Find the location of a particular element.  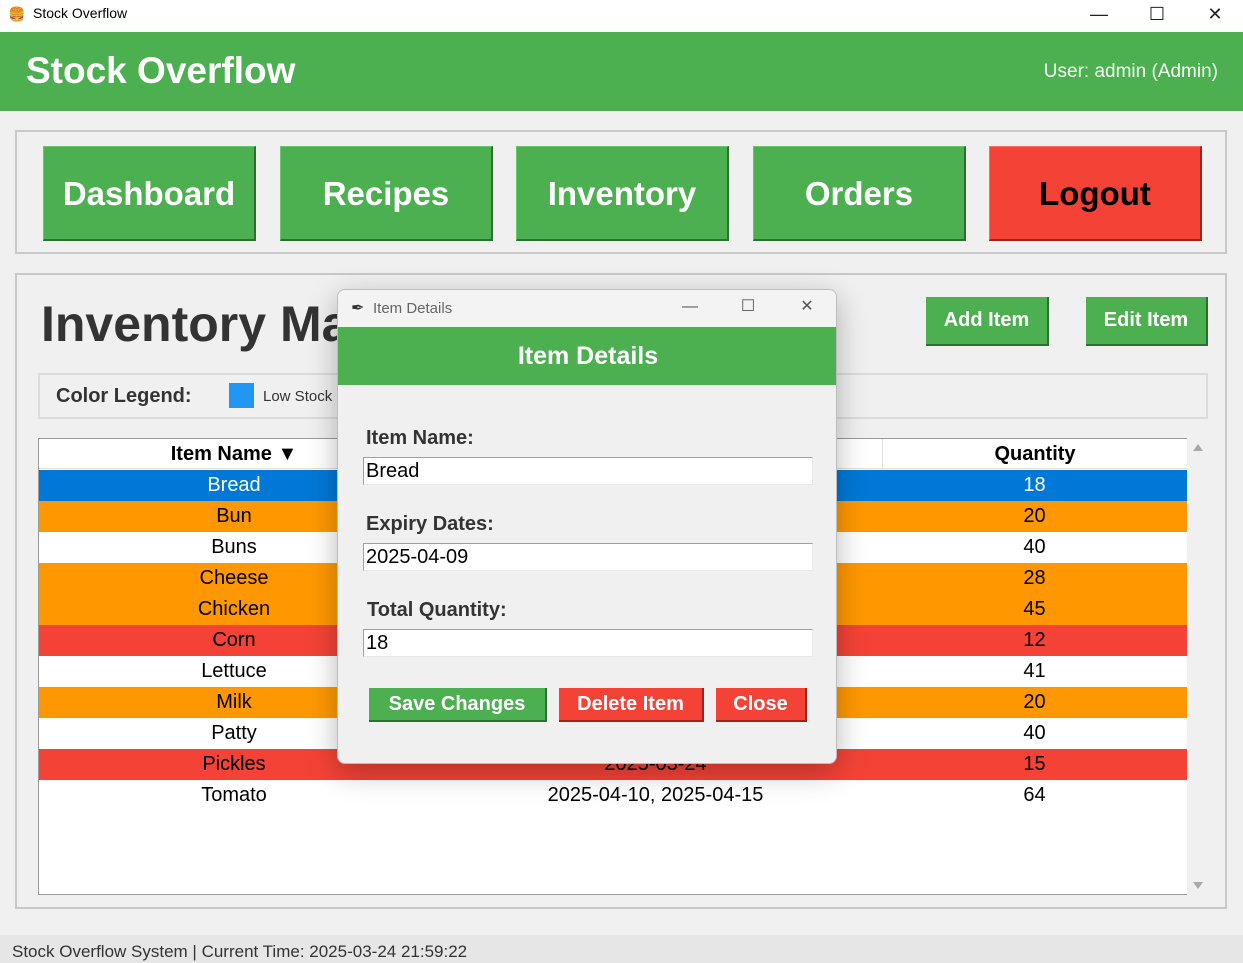

table-row: Tomato 2025-04-10, 2025-04-15 64 is located at coordinates (613, 795).